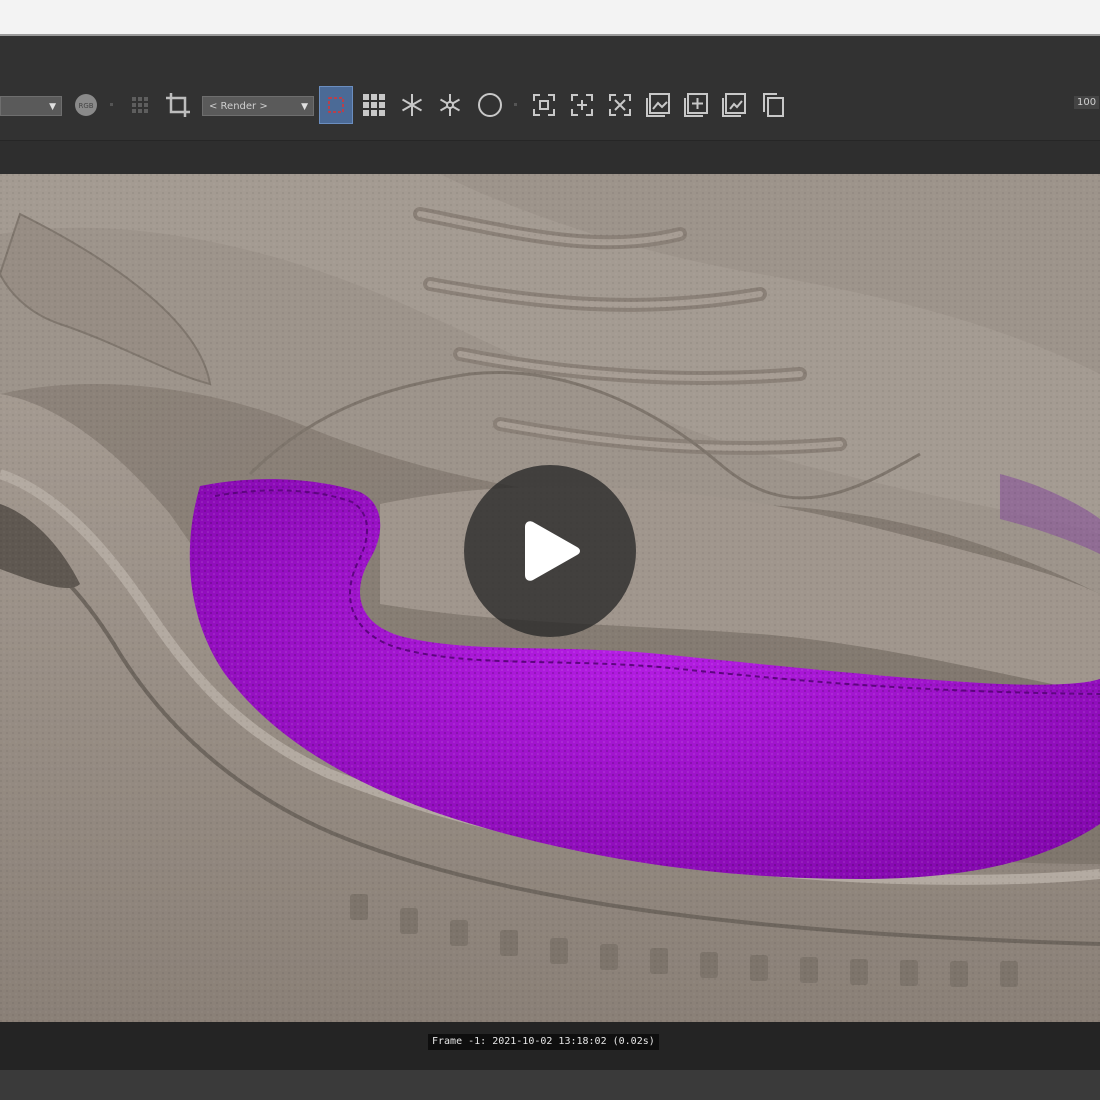 This screenshot has height=1100, width=1100. Describe the element at coordinates (178, 105) in the screenshot. I see `crop-icon` at that location.